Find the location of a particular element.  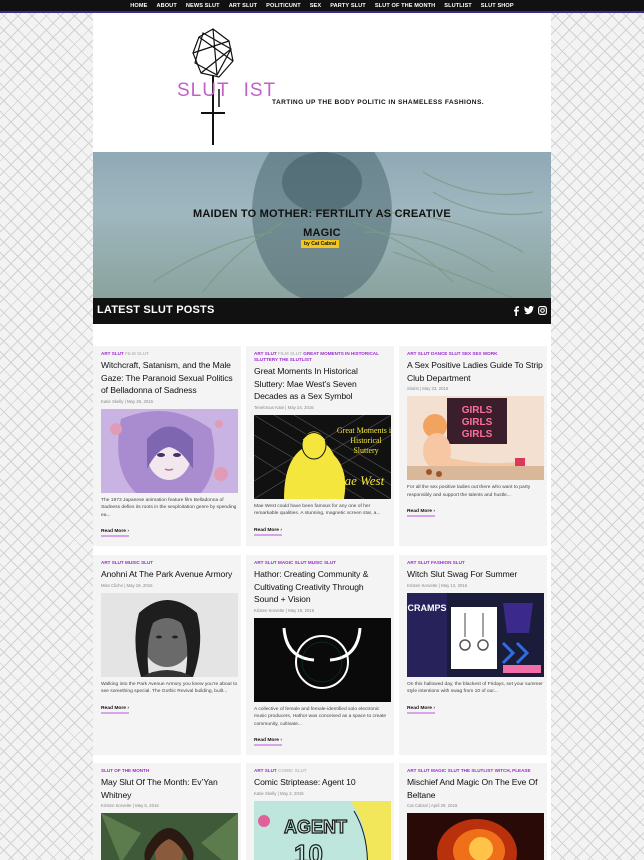

post-date: May 5, 2016 is located at coordinates (147, 805).